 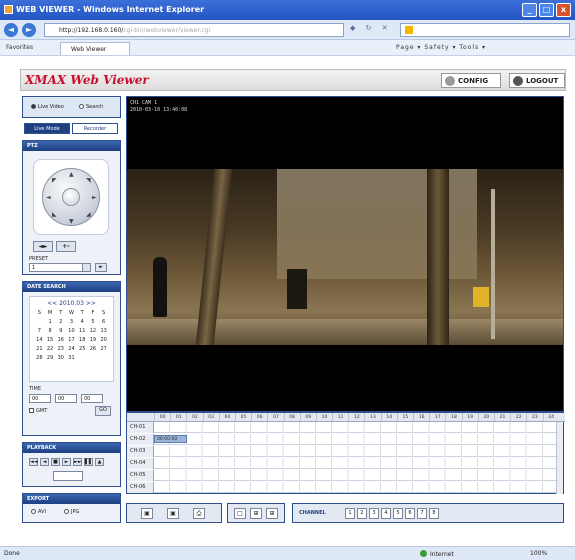 What do you see at coordinates (33, 462) in the screenshot?
I see `rewind-button: ◄◄` at bounding box center [33, 462].